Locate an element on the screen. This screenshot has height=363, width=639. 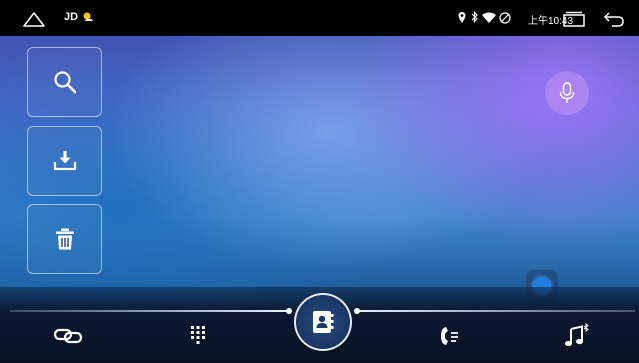
recent-apps-icon is located at coordinates (574, 19).